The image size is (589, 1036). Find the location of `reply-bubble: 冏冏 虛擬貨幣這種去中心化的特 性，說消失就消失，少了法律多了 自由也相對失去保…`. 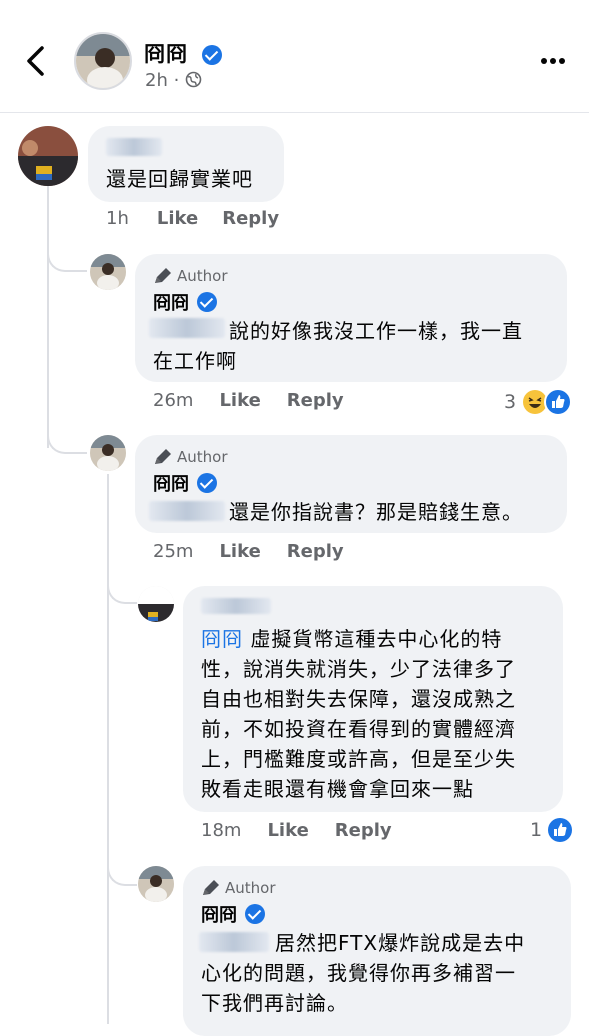

reply-bubble: 冏冏 虛擬貨幣這種去中心化的特 性，說消失就消失，少了法律多了 自由也相對失去保… is located at coordinates (373, 699).